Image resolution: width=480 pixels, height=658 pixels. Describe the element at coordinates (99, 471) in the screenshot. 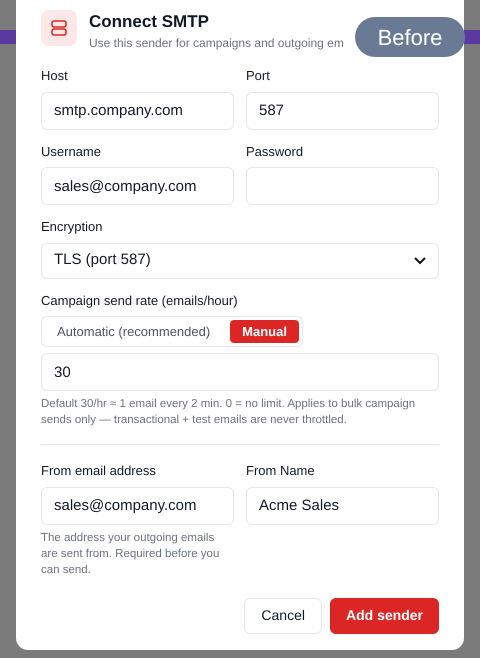

I see `field-label: From email address` at that location.